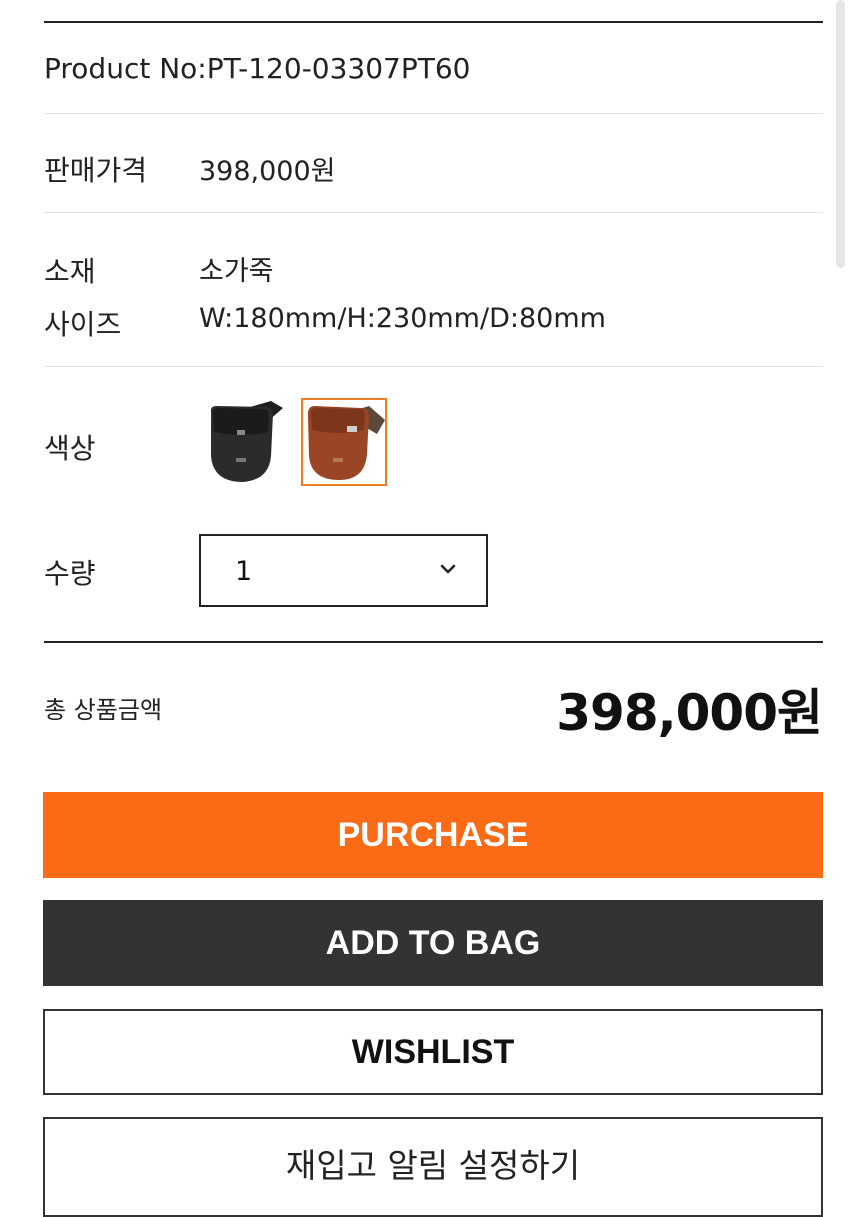  I want to click on black-bag-image, so click(246, 441).